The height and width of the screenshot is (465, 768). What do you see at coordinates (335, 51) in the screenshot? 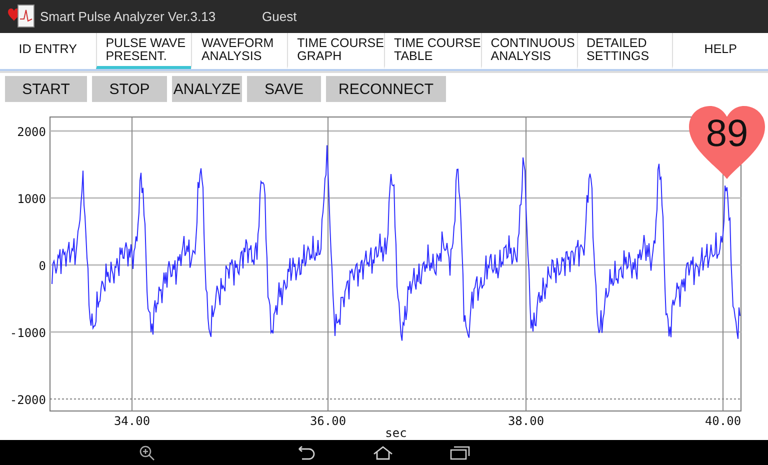
I see `tab: TIME COURSE GRAPH` at bounding box center [335, 51].